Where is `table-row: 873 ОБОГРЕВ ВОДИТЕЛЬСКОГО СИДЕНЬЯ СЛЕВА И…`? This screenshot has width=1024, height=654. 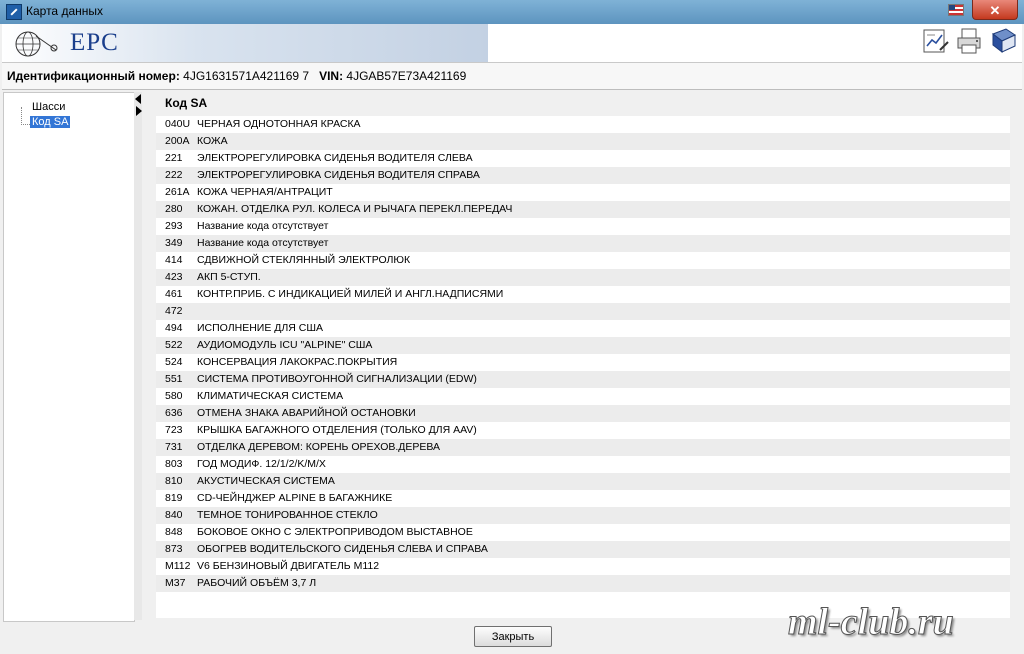
table-row: 873 ОБОГРЕВ ВОДИТЕЛЬСКОГО СИДЕНЬЯ СЛЕВА И… is located at coordinates (583, 549).